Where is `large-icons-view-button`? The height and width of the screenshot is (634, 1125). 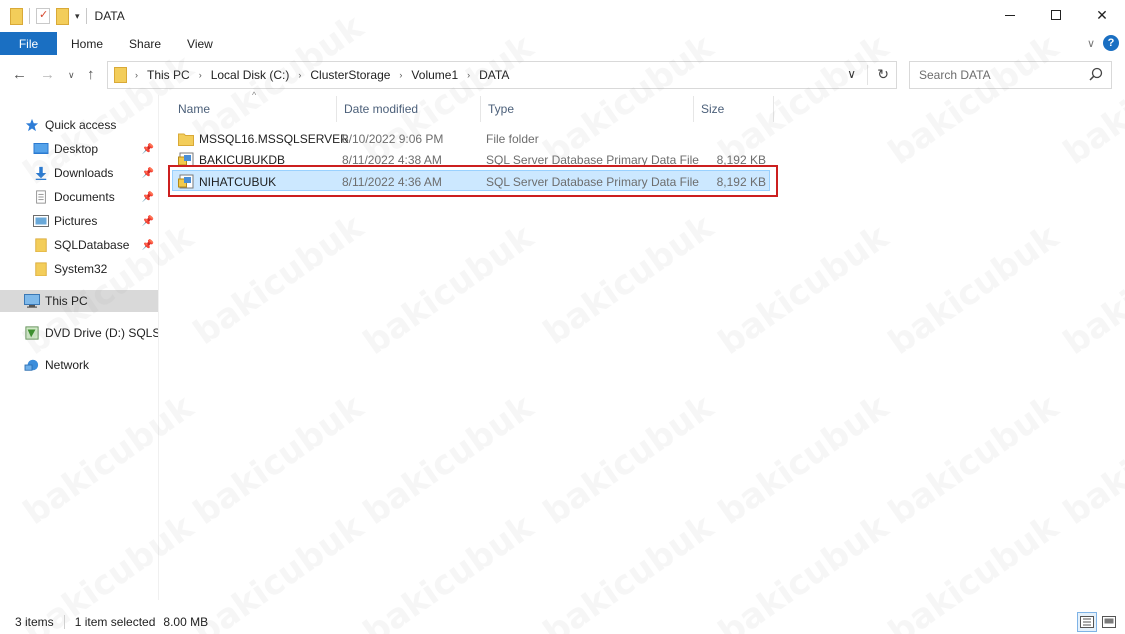
large-icons-view-button is located at coordinates (1109, 622).